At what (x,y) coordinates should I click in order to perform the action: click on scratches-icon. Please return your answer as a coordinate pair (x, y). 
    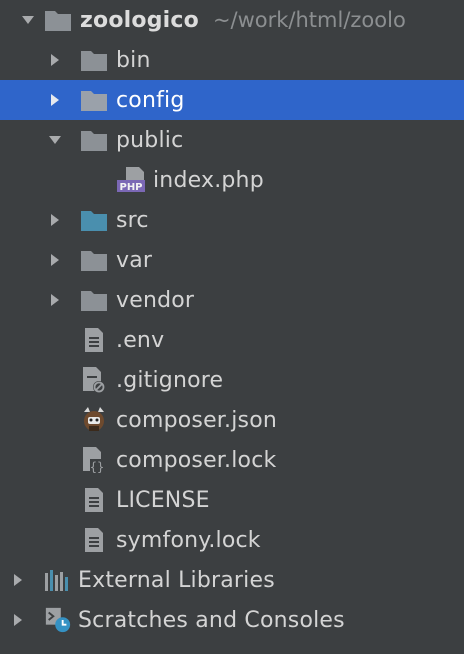
    Looking at the image, I should click on (58, 620).